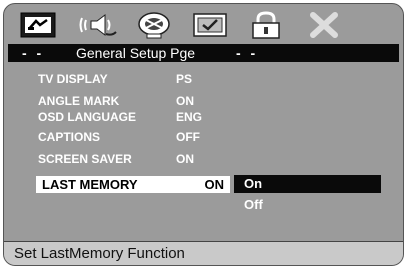 The width and height of the screenshot is (407, 267). I want to click on setup-toolbar, so click(203, 24).